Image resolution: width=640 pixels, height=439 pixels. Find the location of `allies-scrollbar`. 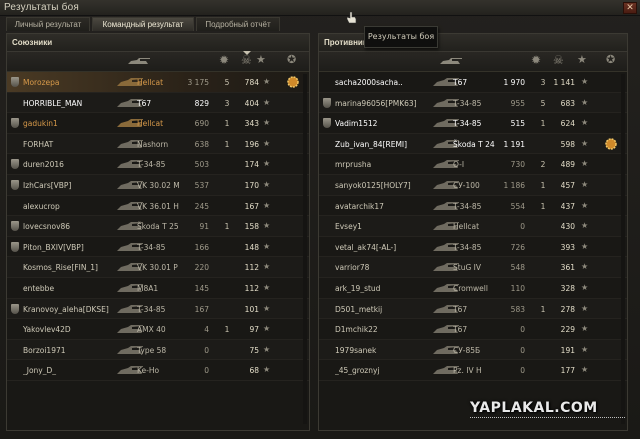

allies-scrollbar is located at coordinates (305, 249).